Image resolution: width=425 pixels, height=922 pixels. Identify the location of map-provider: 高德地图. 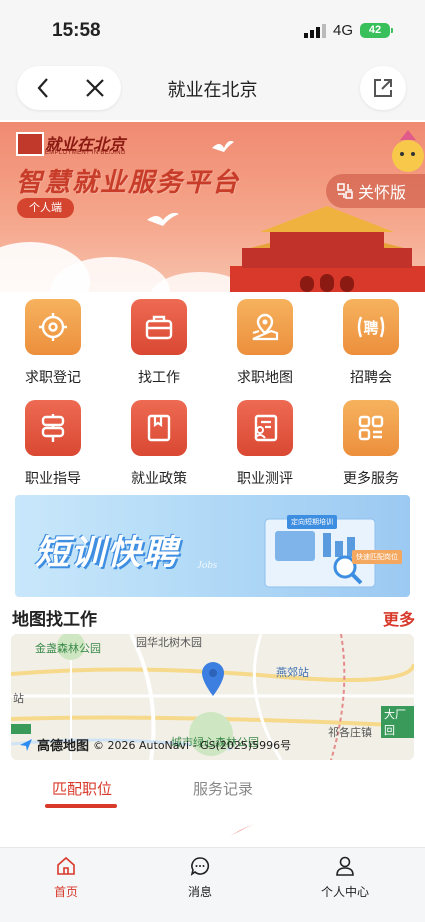
(63, 746).